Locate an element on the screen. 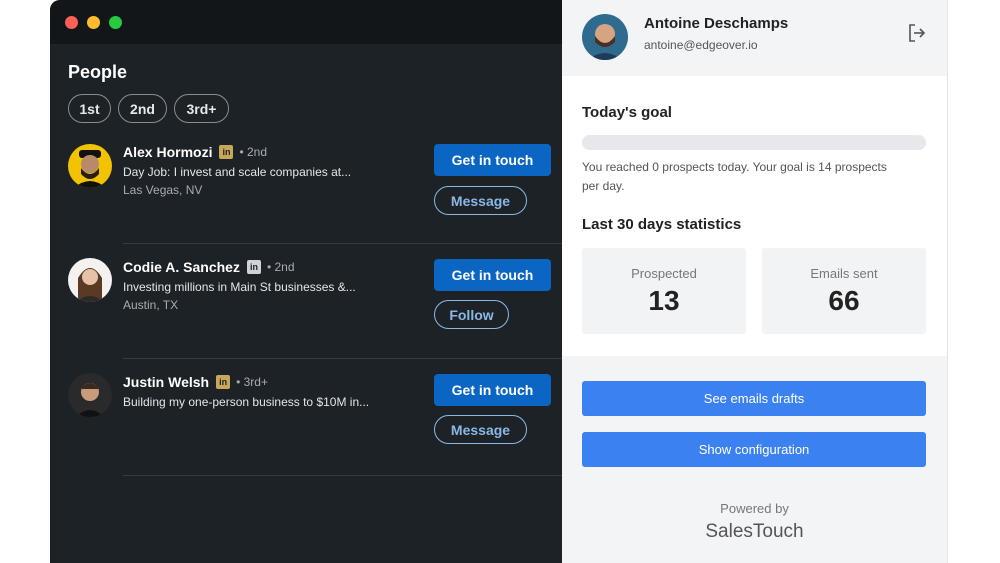  person-name-row: Alex Hormozi in • 2nd is located at coordinates (195, 152).